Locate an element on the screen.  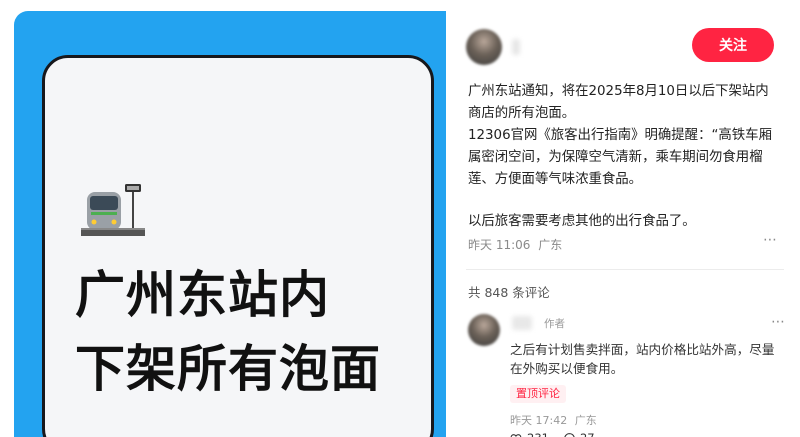
comment-icon is located at coordinates (569, 434).